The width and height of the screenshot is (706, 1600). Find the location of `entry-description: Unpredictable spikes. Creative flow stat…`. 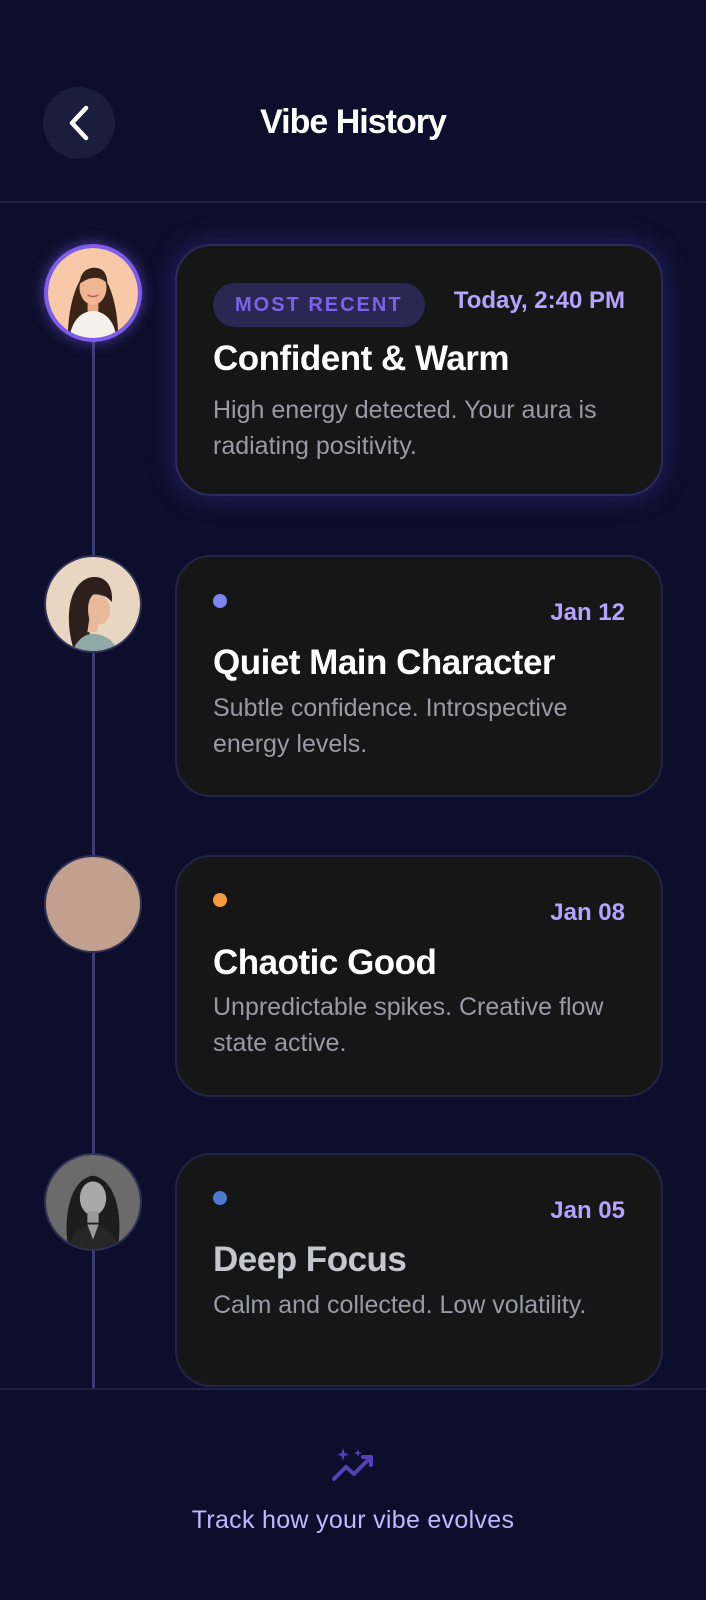

entry-description: Unpredictable spikes. Creative flow stat… is located at coordinates (408, 1025).